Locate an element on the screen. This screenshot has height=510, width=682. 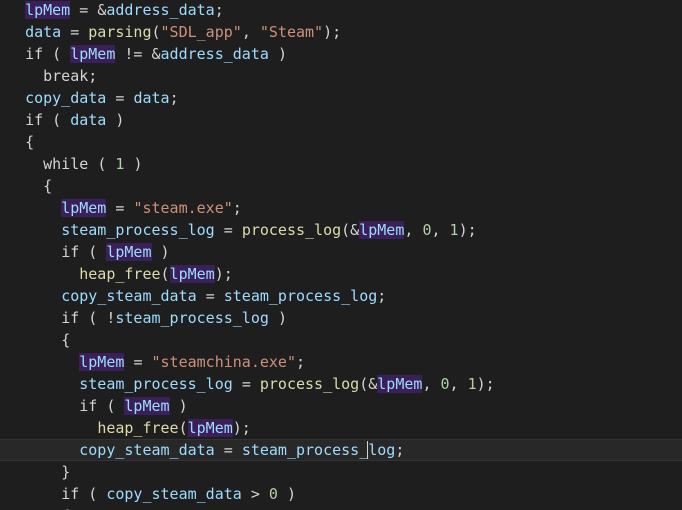
code-punctuation: != is located at coordinates (133, 54).